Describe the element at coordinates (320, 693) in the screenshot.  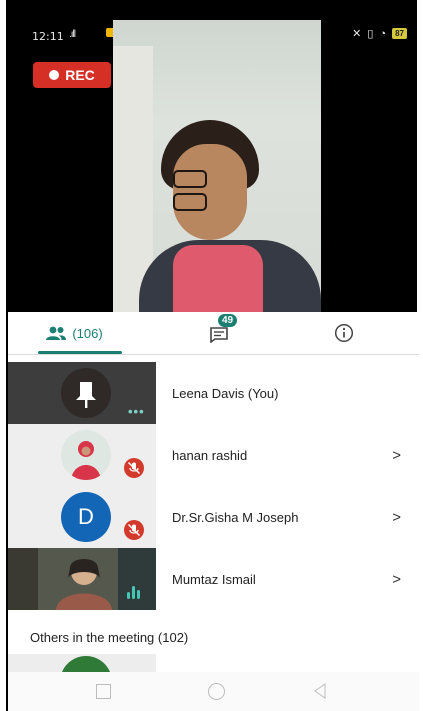
I see `back-button` at that location.